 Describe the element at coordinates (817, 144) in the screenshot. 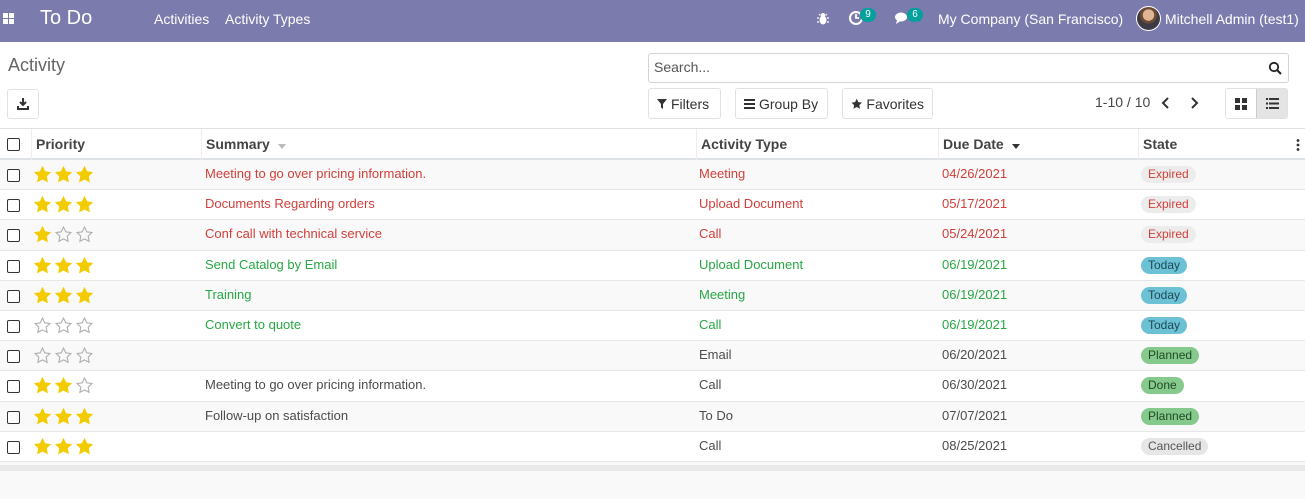

I see `column-activity-type: Activity Type` at that location.